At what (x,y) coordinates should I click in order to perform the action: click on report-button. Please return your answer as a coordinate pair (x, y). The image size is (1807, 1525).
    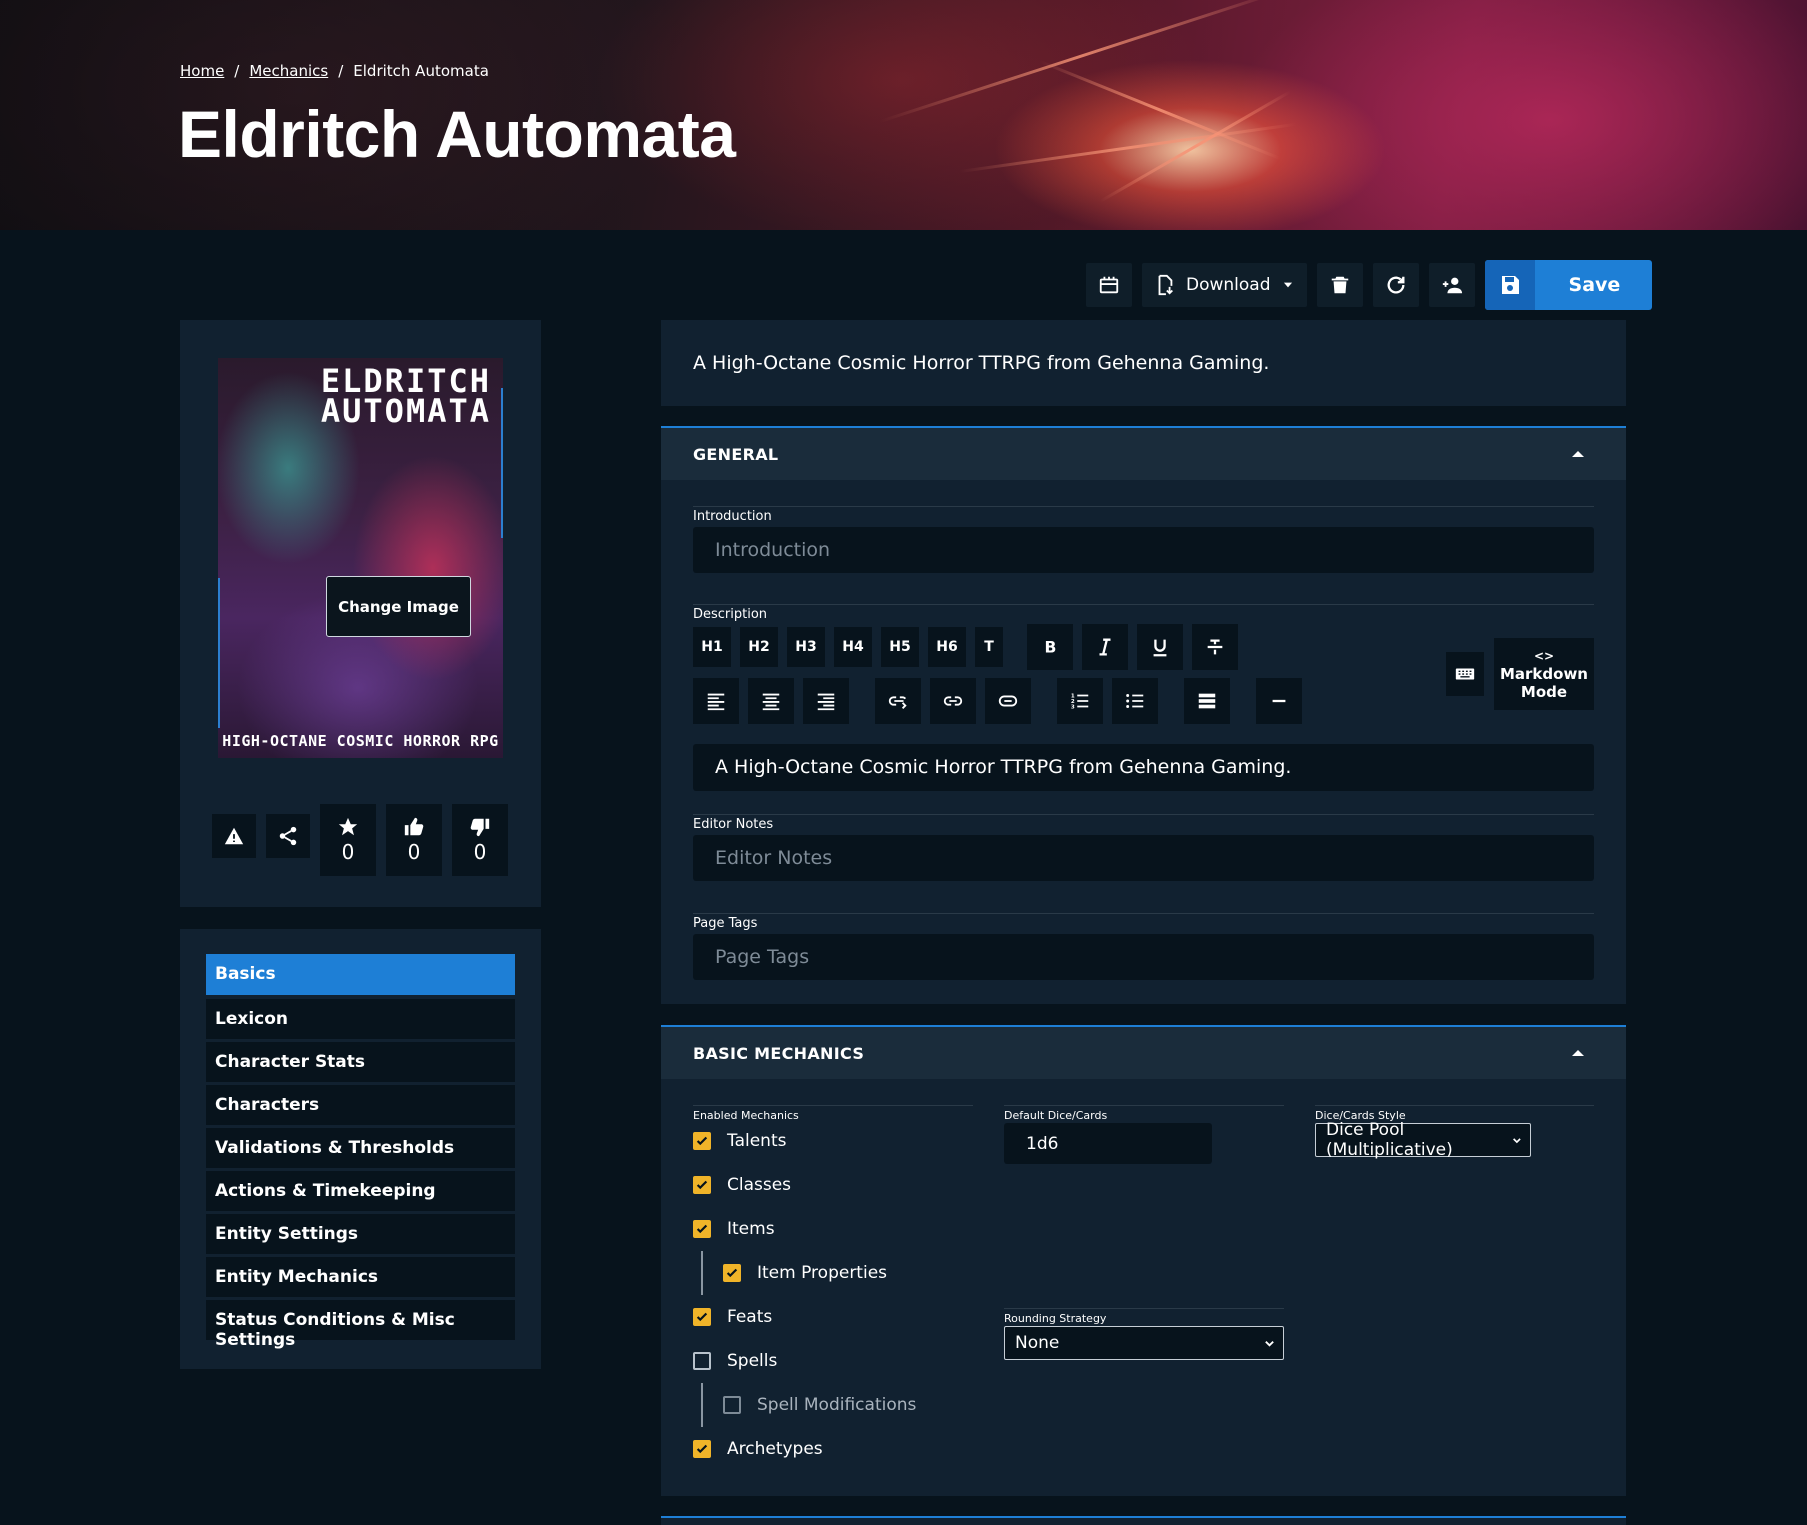
    Looking at the image, I should click on (234, 836).